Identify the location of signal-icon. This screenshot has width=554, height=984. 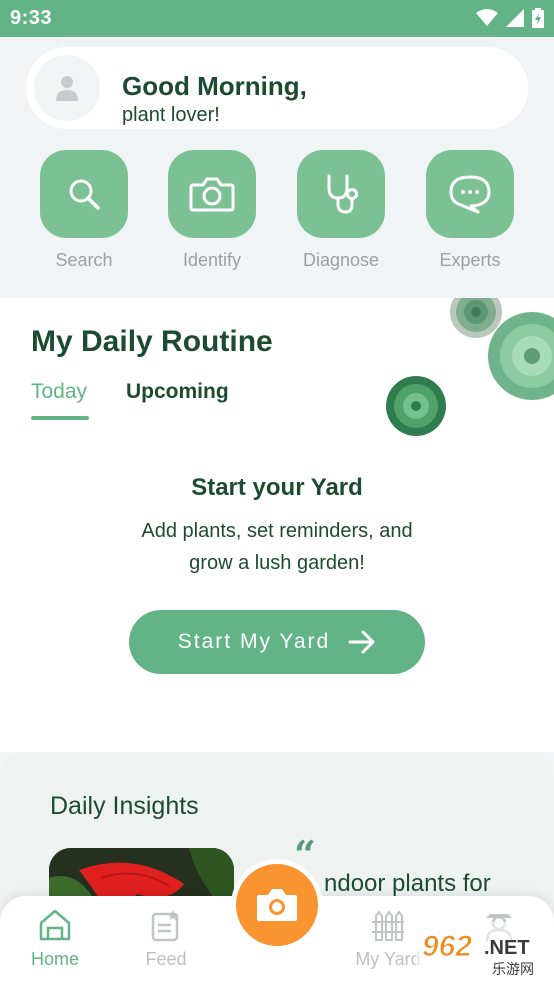
(515, 18).